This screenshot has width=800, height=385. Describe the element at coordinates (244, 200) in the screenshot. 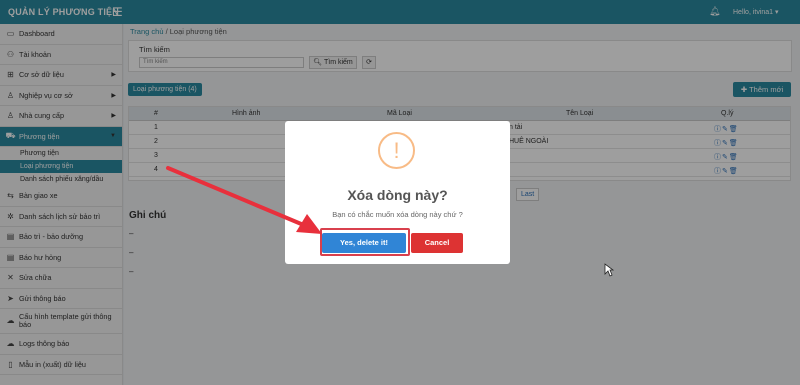

I see `annotation-arrow` at that location.